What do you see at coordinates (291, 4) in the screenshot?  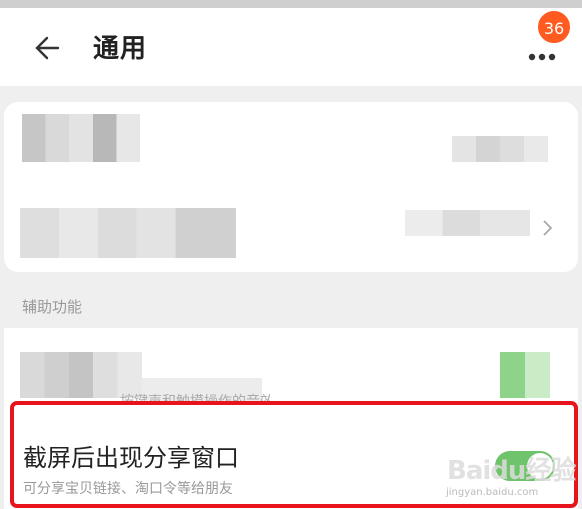 I see `status-strip` at bounding box center [291, 4].